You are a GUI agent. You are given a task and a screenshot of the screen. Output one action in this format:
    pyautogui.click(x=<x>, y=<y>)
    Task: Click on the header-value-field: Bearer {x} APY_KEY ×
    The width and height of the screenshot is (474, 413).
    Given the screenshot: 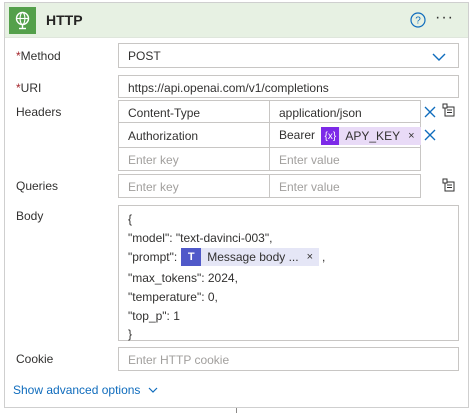 What is the action you would take?
    pyautogui.click(x=345, y=135)
    